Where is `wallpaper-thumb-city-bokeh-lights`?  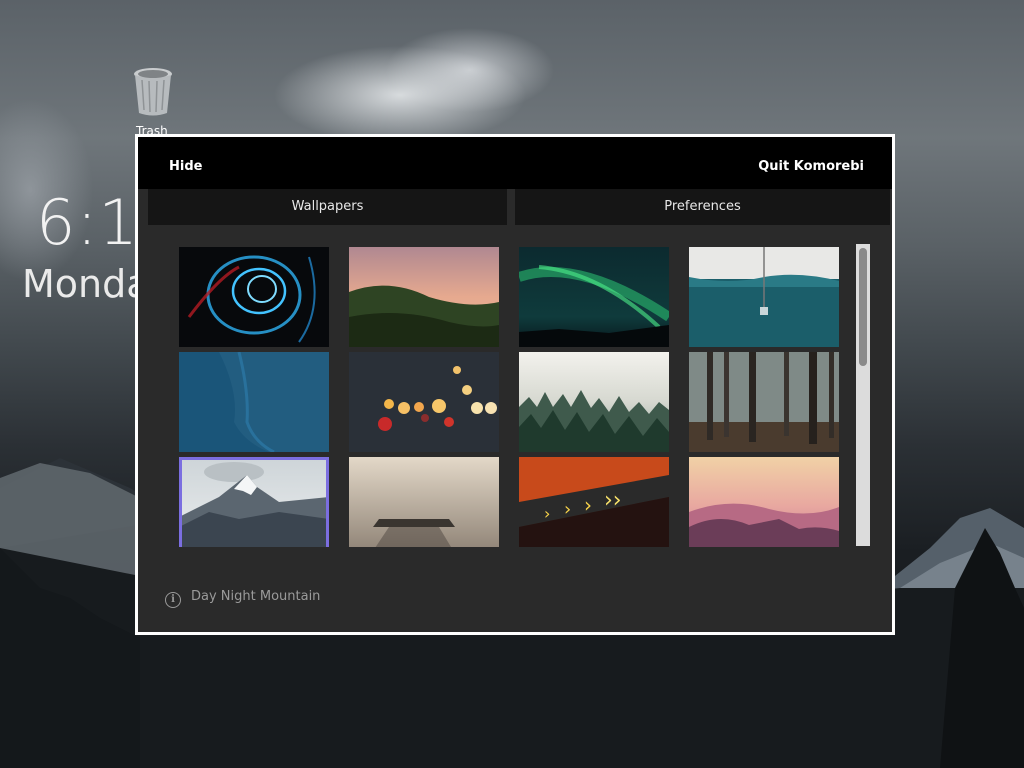 wallpaper-thumb-city-bokeh-lights is located at coordinates (424, 402).